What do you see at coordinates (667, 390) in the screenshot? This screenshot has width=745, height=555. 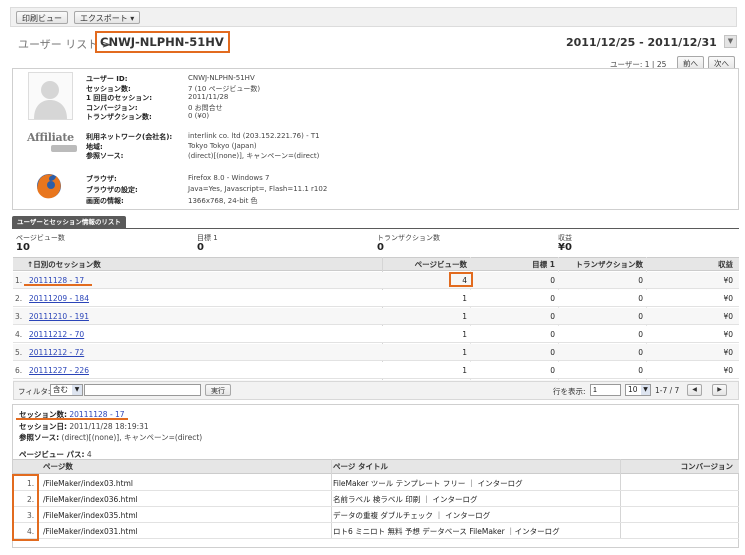 I see `rows-range: 1-7 / 7` at bounding box center [667, 390].